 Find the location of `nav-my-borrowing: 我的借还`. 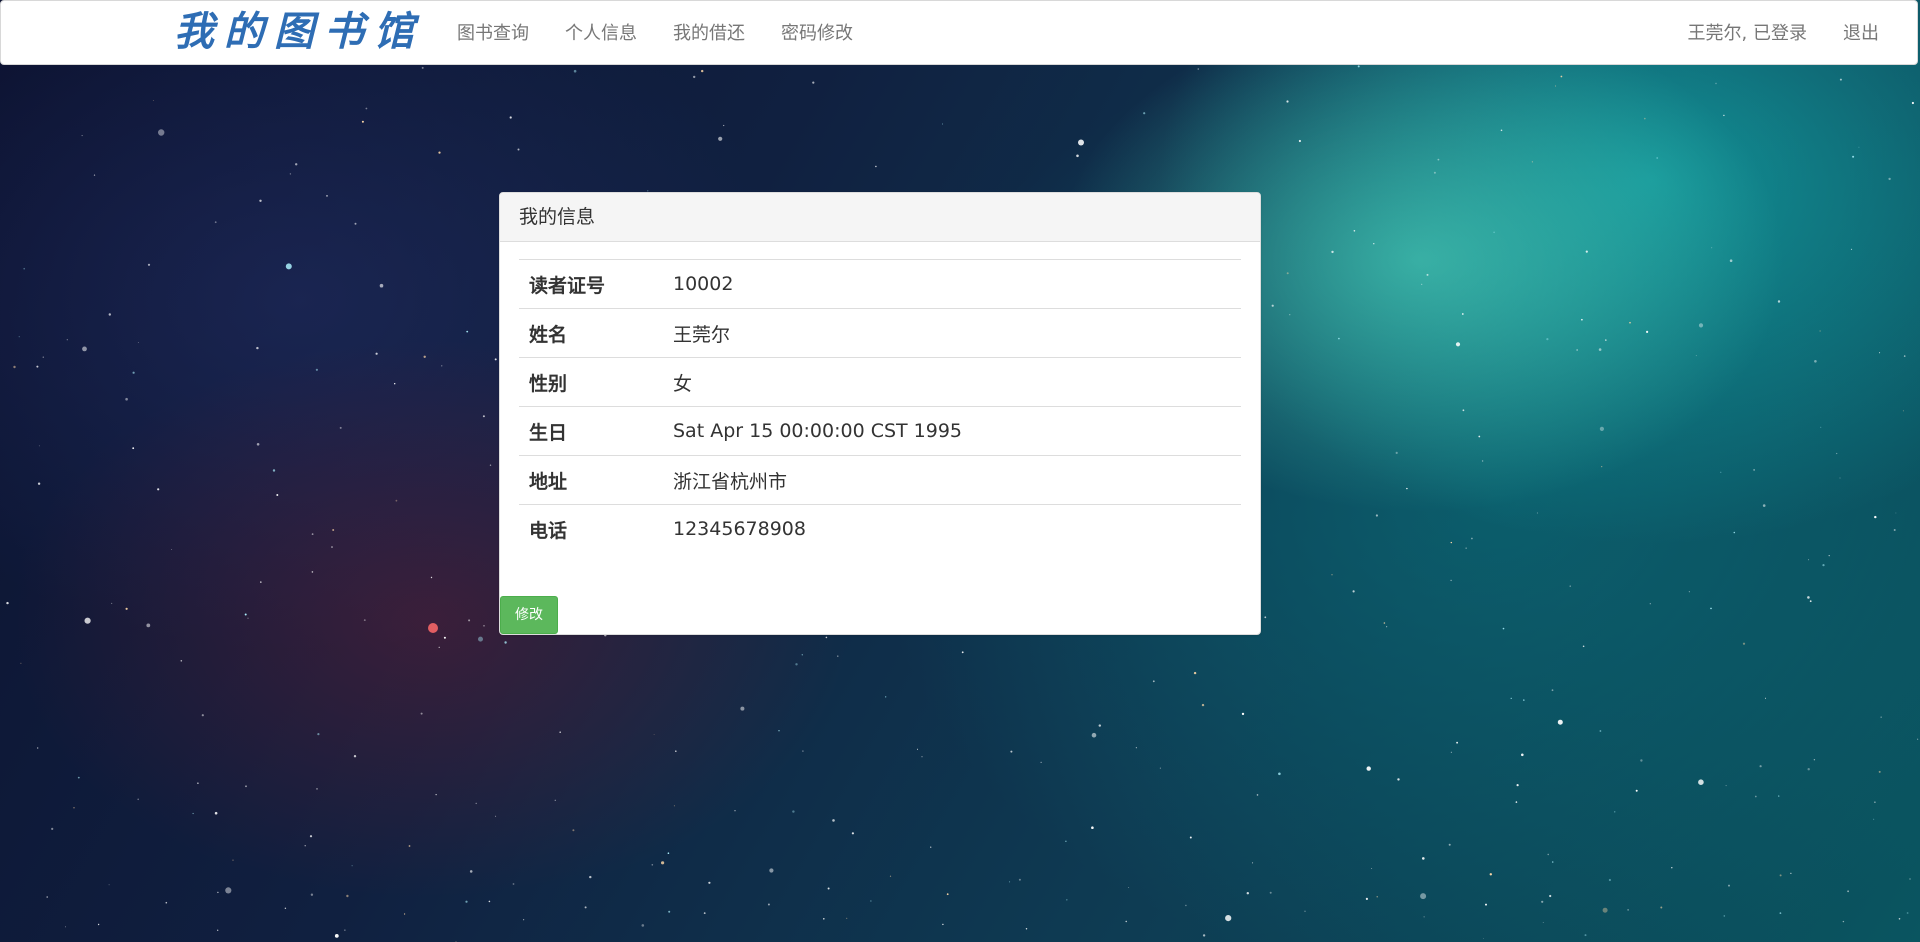

nav-my-borrowing: 我的借还 is located at coordinates (709, 33).